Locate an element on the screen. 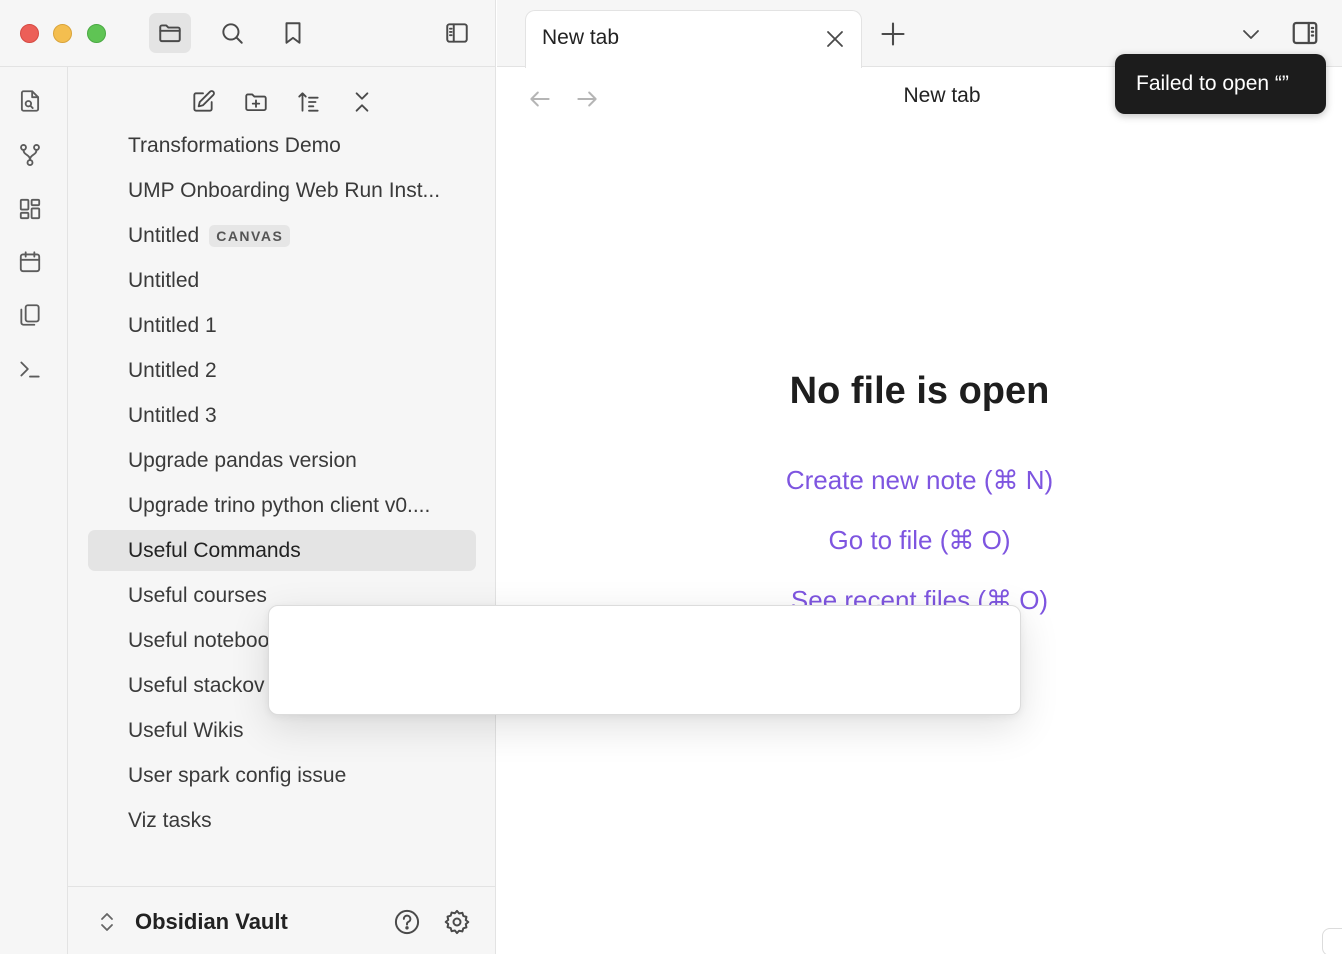  file-type-badge: CANVAS is located at coordinates (250, 235).